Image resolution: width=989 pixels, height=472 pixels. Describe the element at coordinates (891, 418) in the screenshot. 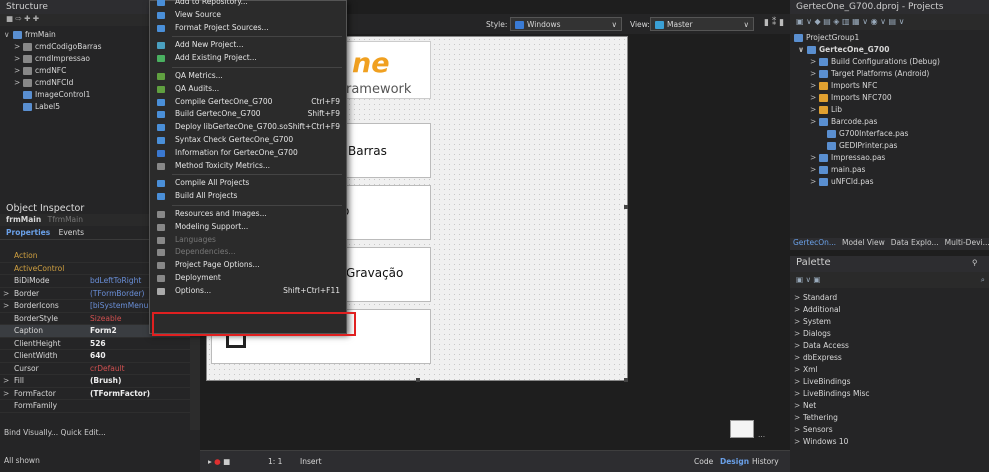

I see `palette-category: > Tethering` at that location.